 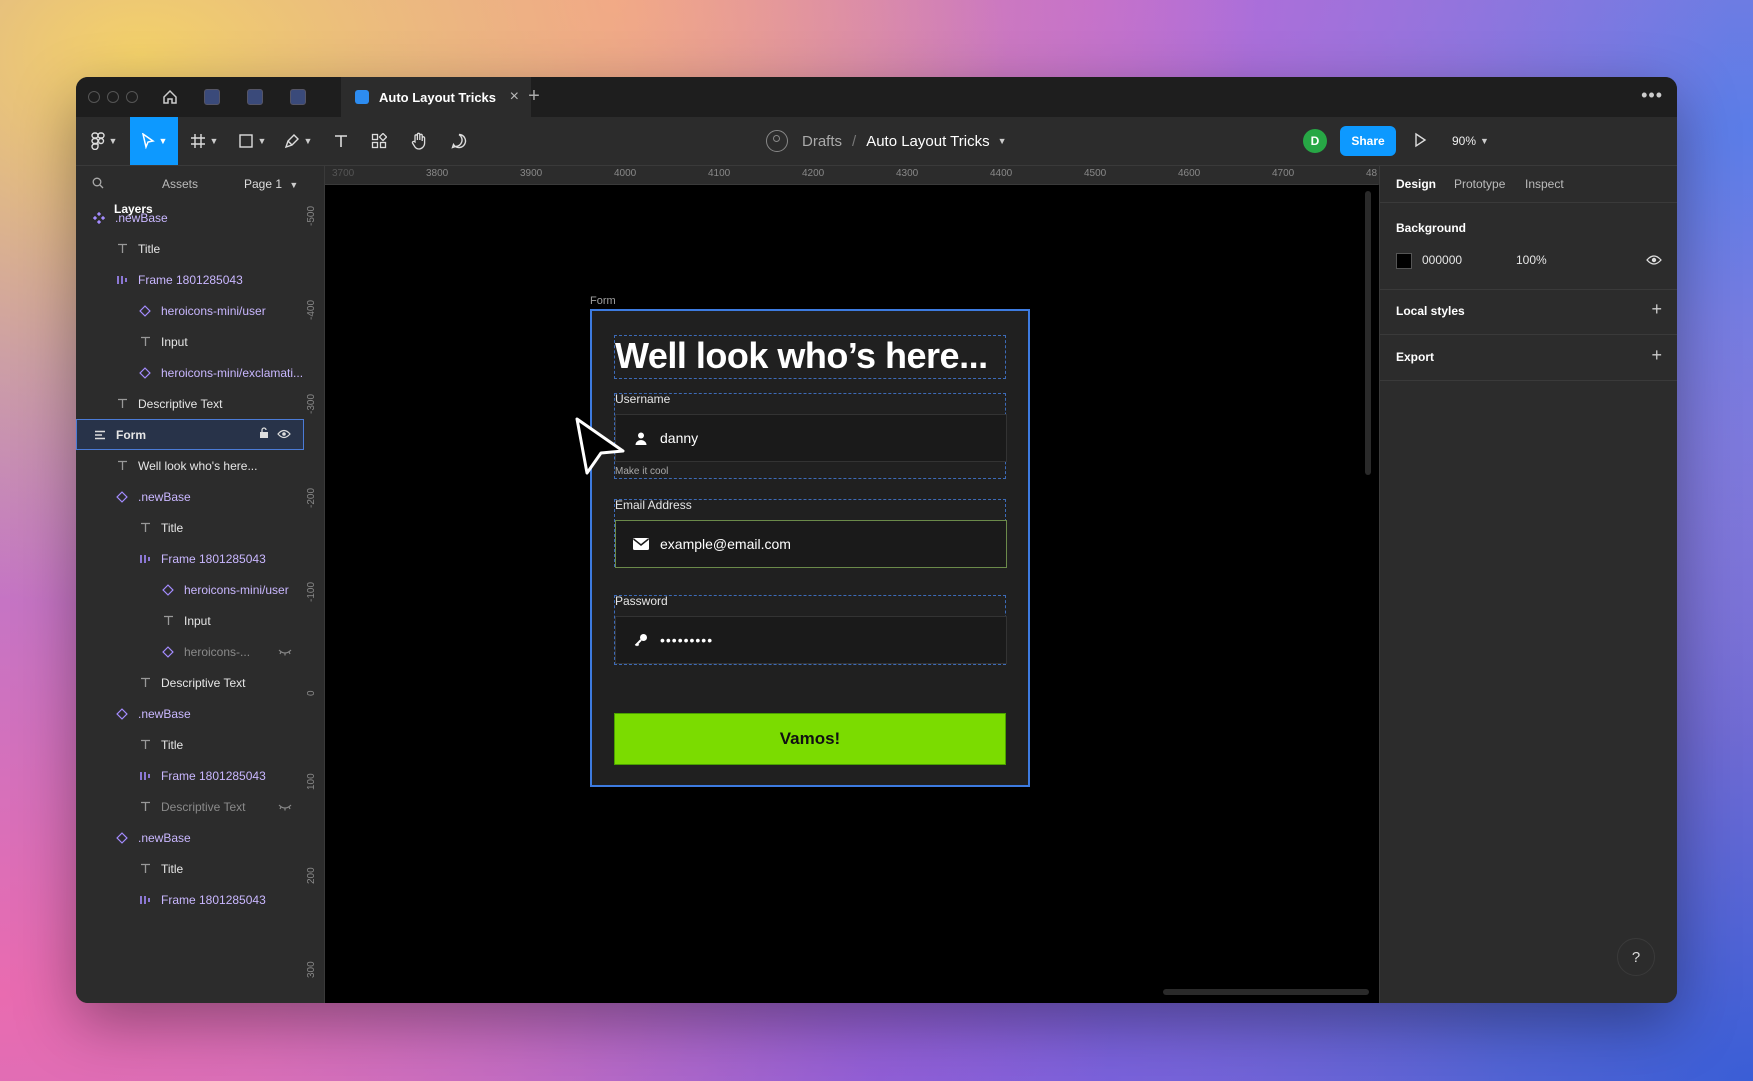 I want to click on background-swatch, so click(x=1404, y=261).